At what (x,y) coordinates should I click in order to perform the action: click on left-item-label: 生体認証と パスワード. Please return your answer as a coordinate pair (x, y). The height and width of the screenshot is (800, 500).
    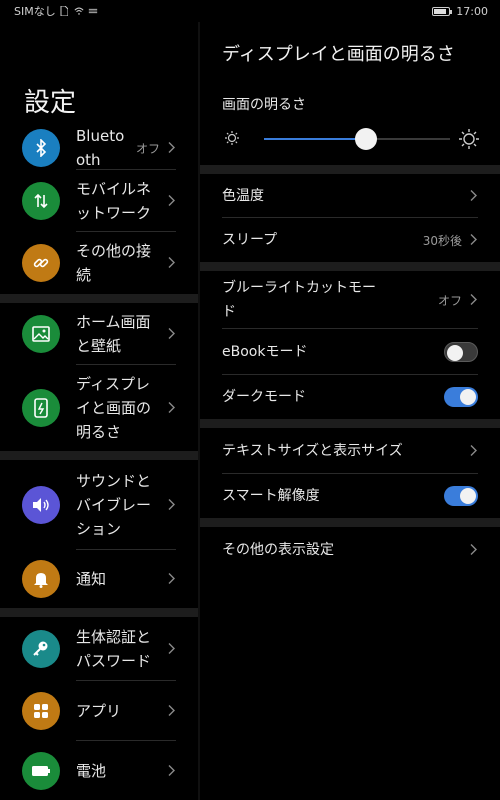
    Looking at the image, I should click on (114, 649).